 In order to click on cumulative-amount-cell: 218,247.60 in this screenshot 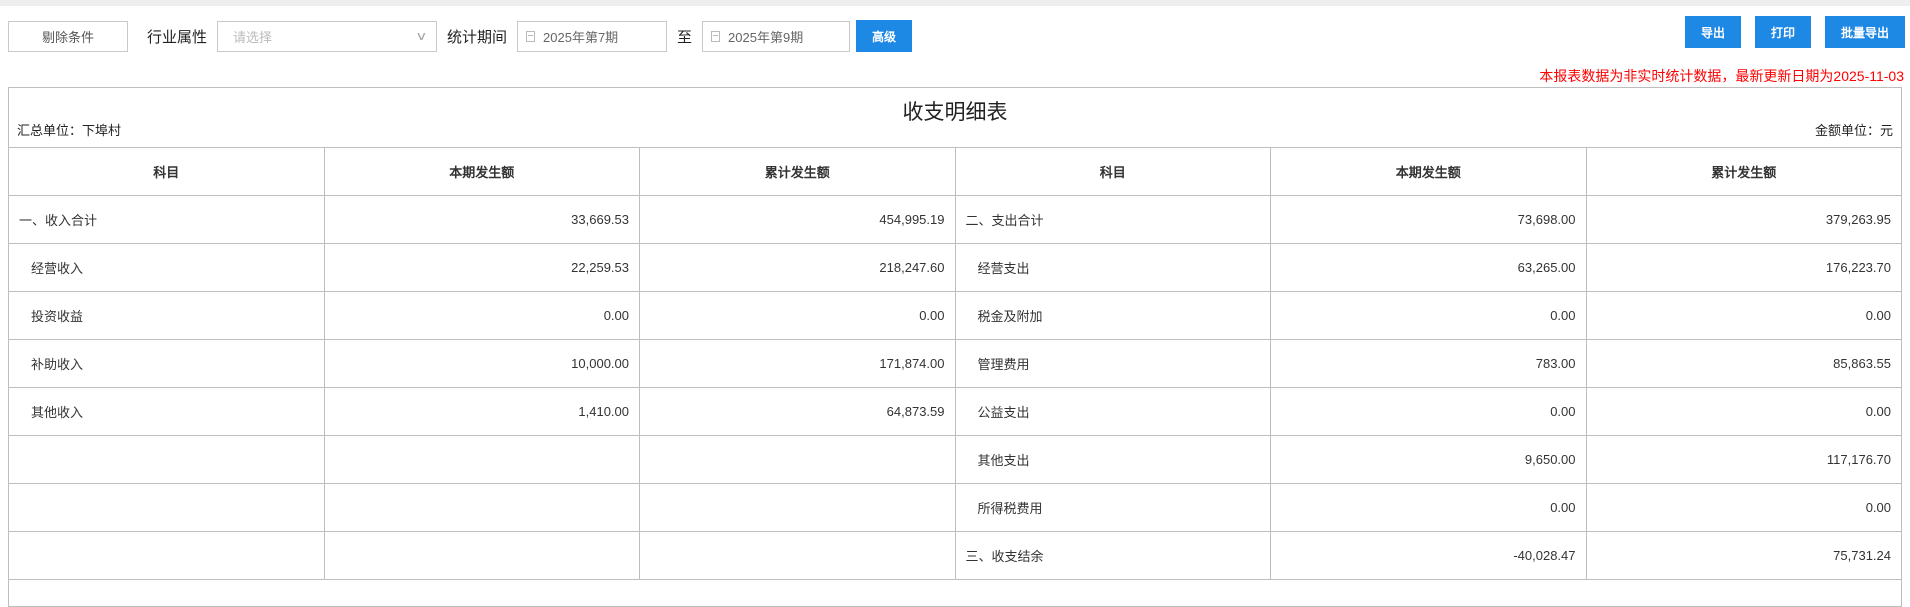, I will do `click(797, 267)`.